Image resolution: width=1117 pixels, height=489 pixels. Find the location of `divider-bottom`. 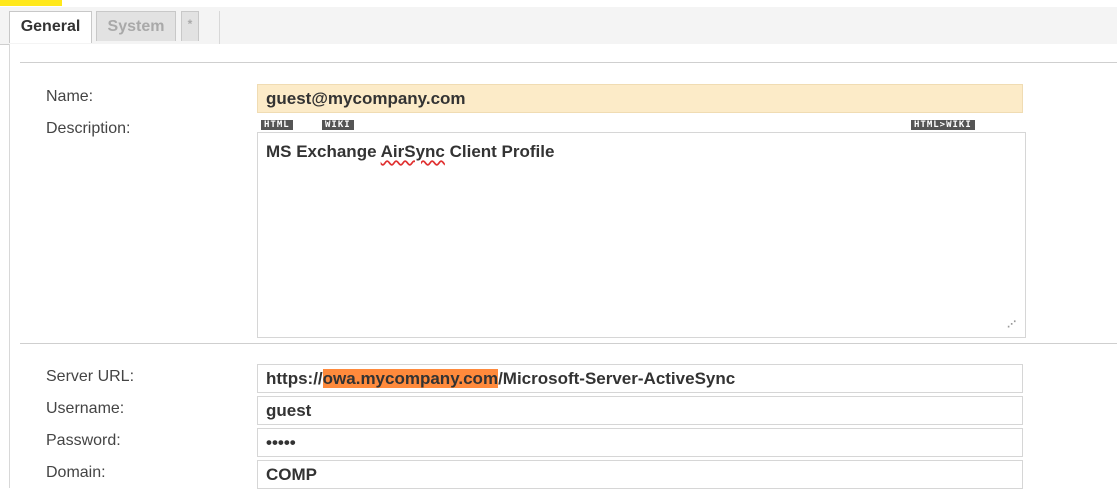

divider-bottom is located at coordinates (568, 343).